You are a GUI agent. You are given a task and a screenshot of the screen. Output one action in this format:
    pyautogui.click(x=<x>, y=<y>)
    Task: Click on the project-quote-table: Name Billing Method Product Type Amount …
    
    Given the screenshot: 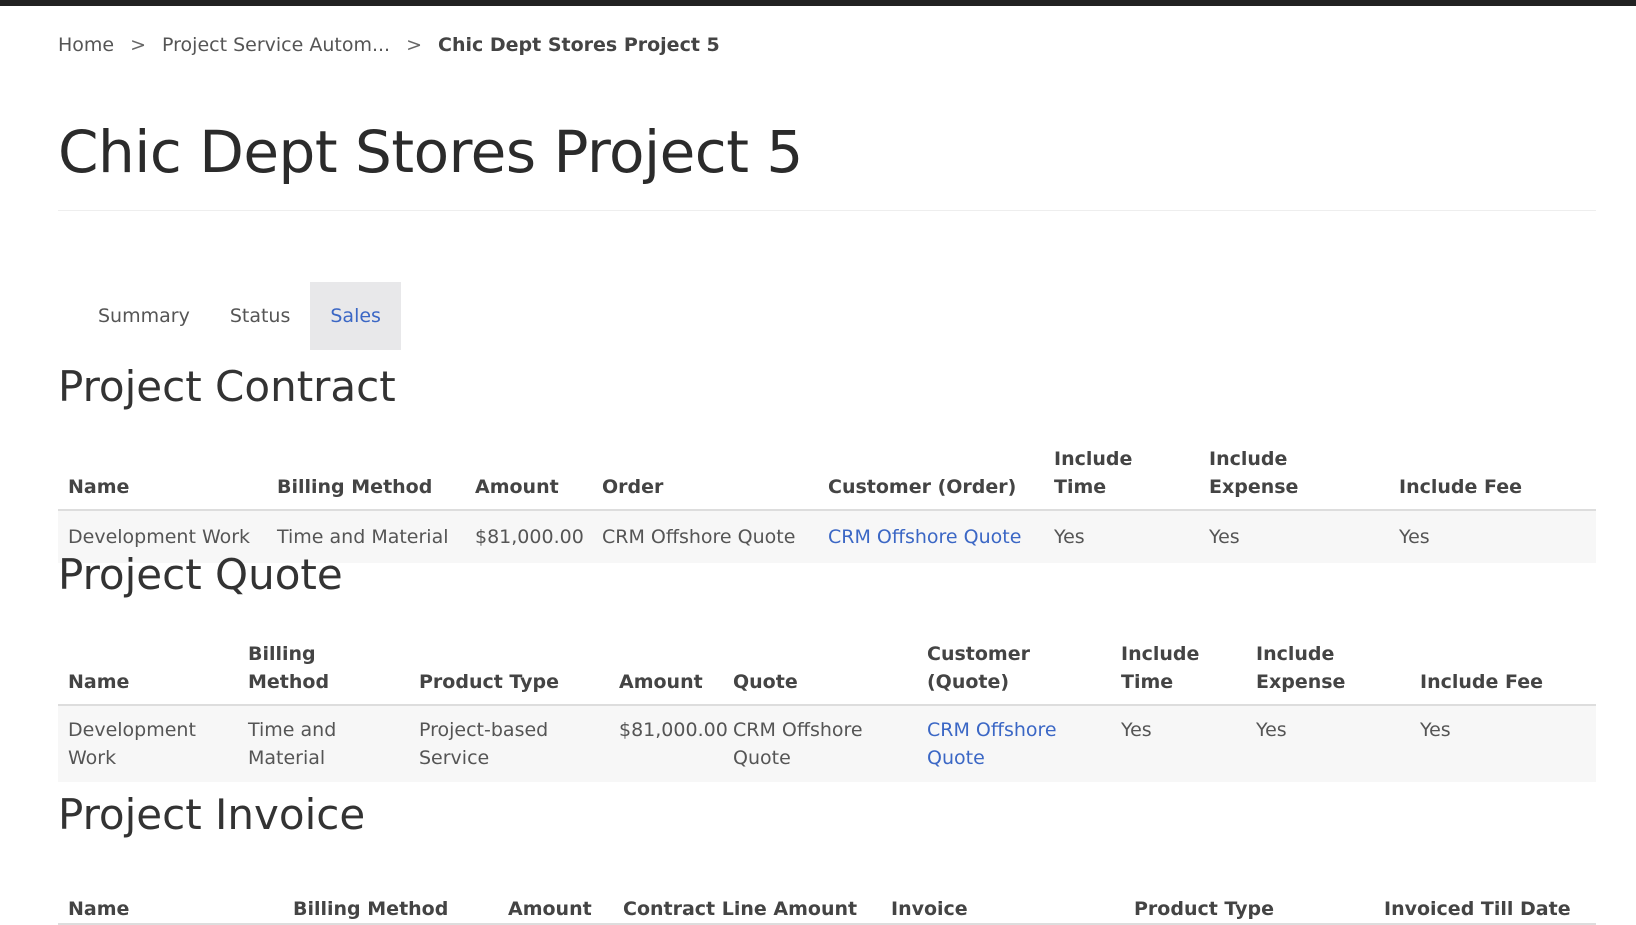 What is the action you would take?
    pyautogui.click(x=827, y=711)
    